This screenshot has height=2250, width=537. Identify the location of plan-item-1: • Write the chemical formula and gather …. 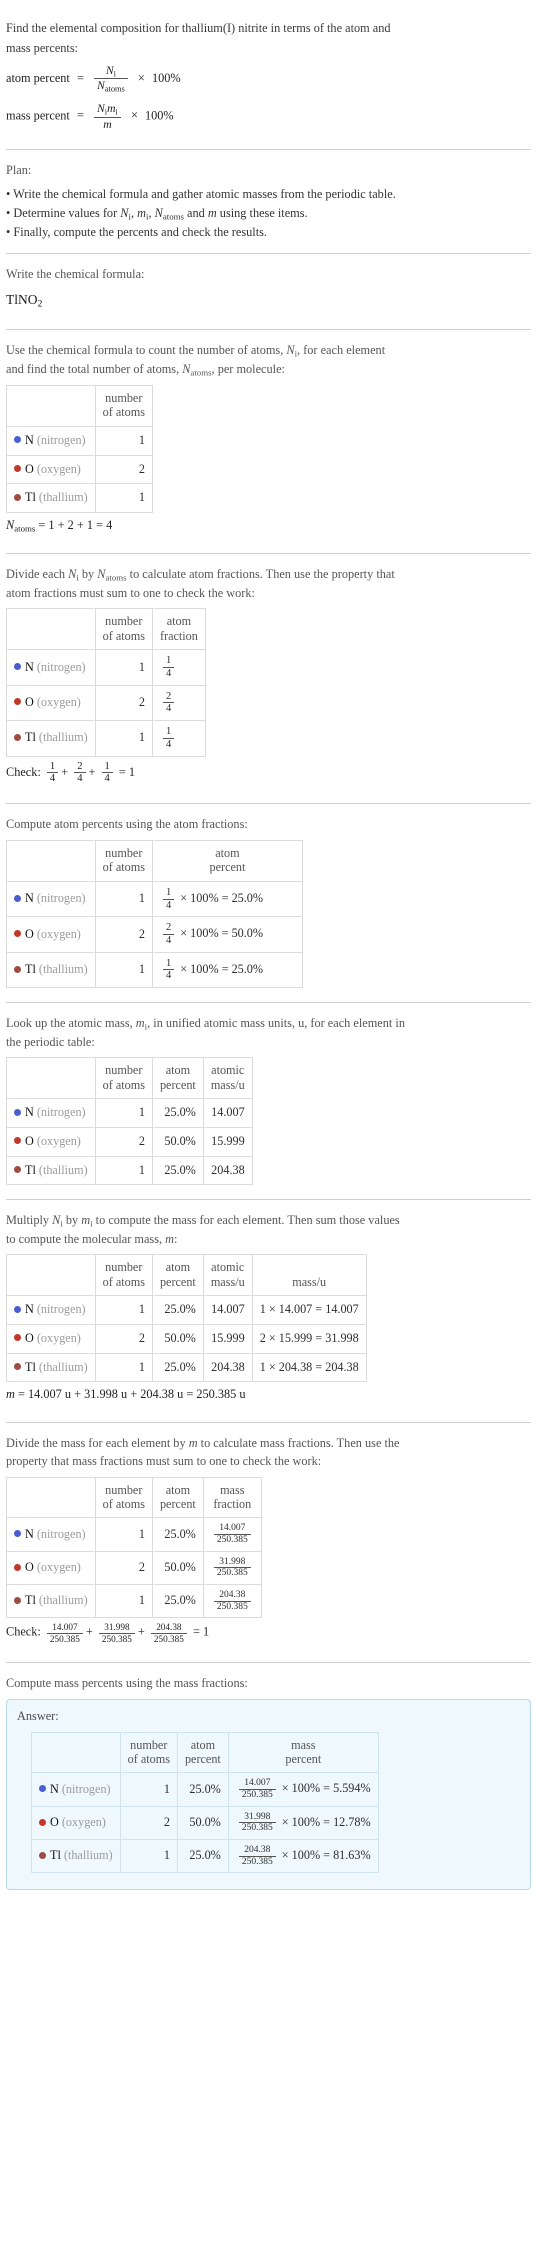
(201, 193).